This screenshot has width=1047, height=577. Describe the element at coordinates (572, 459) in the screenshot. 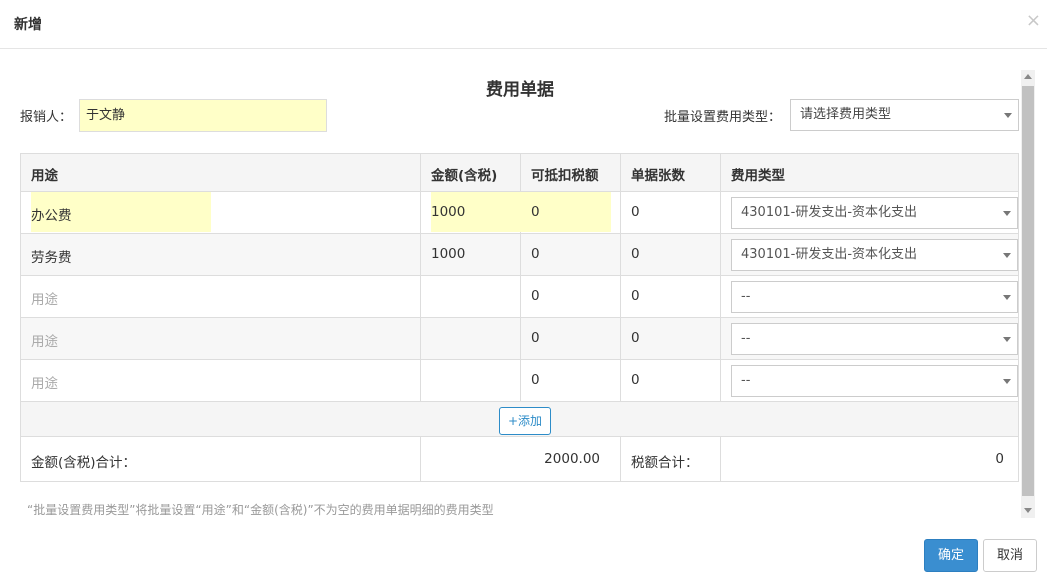

I see `total-amount-value: 2000.00` at that location.